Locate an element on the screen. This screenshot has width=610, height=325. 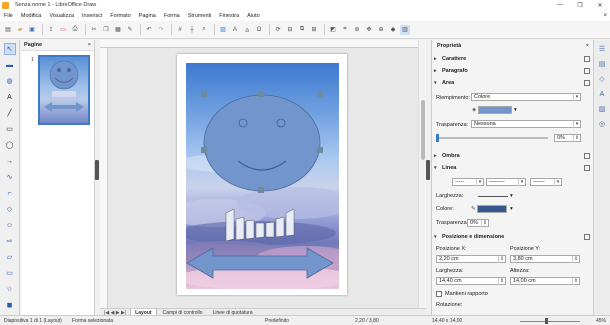
zoom-icon: ⌕ is located at coordinates (204, 30).